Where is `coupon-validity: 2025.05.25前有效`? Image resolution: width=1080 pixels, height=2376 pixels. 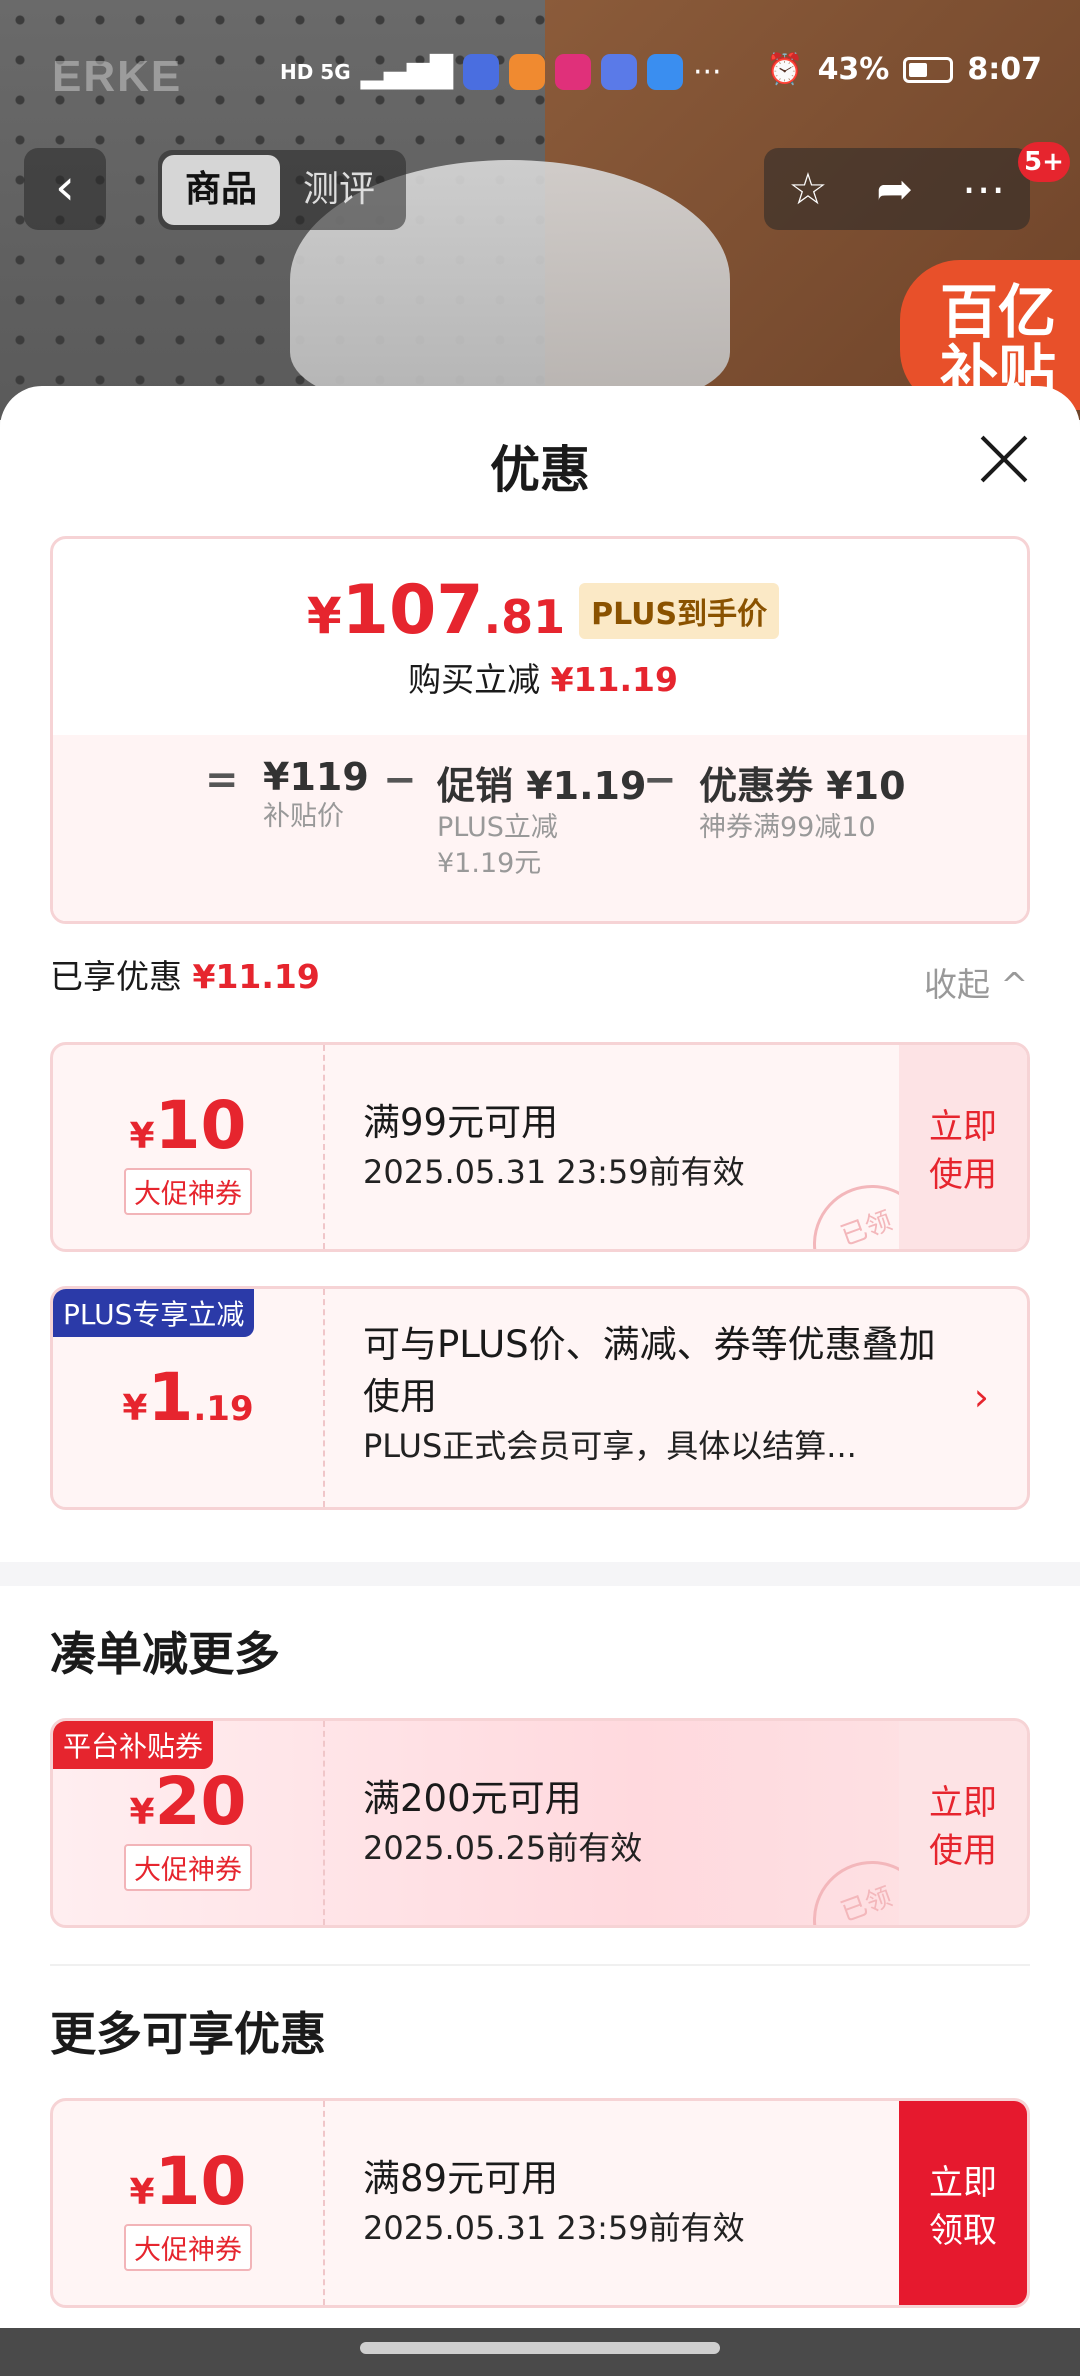
coupon-validity: 2025.05.25前有效 is located at coordinates (503, 1848).